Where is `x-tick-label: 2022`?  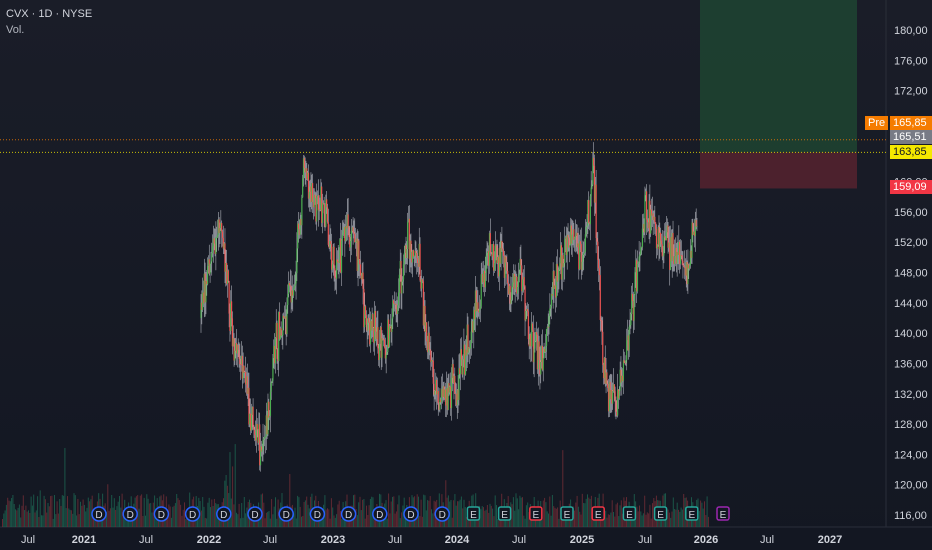
x-tick-label: 2022 is located at coordinates (209, 540).